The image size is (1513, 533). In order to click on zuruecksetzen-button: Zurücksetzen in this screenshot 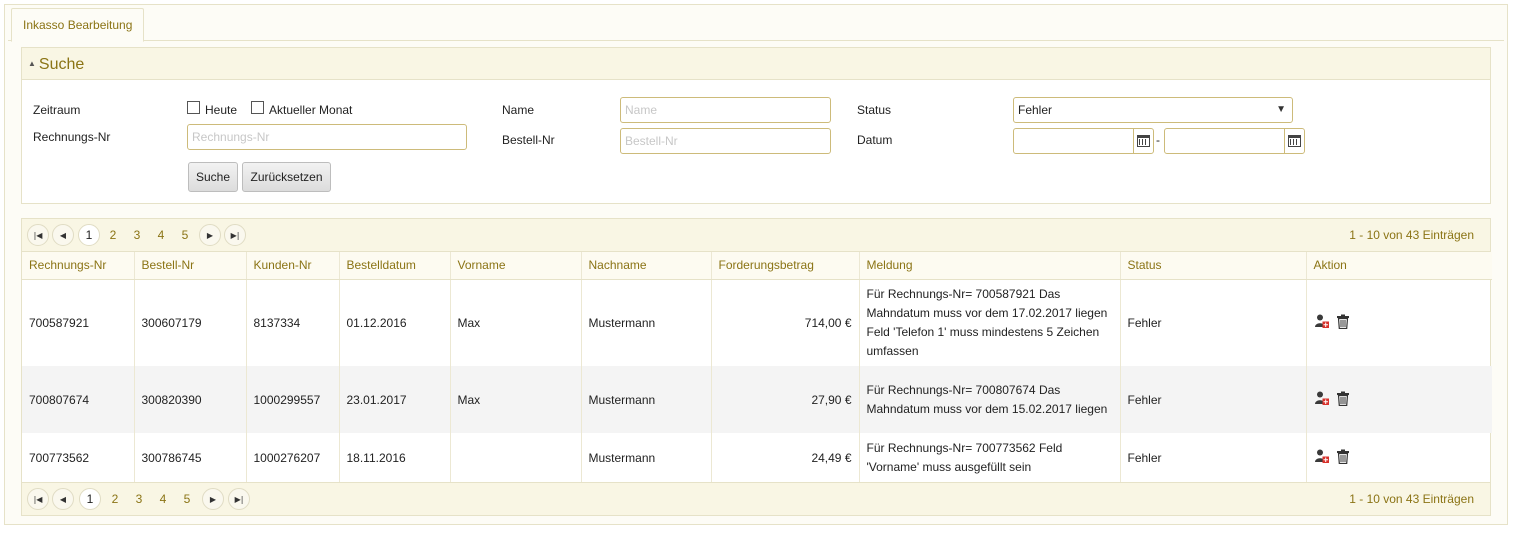, I will do `click(286, 177)`.